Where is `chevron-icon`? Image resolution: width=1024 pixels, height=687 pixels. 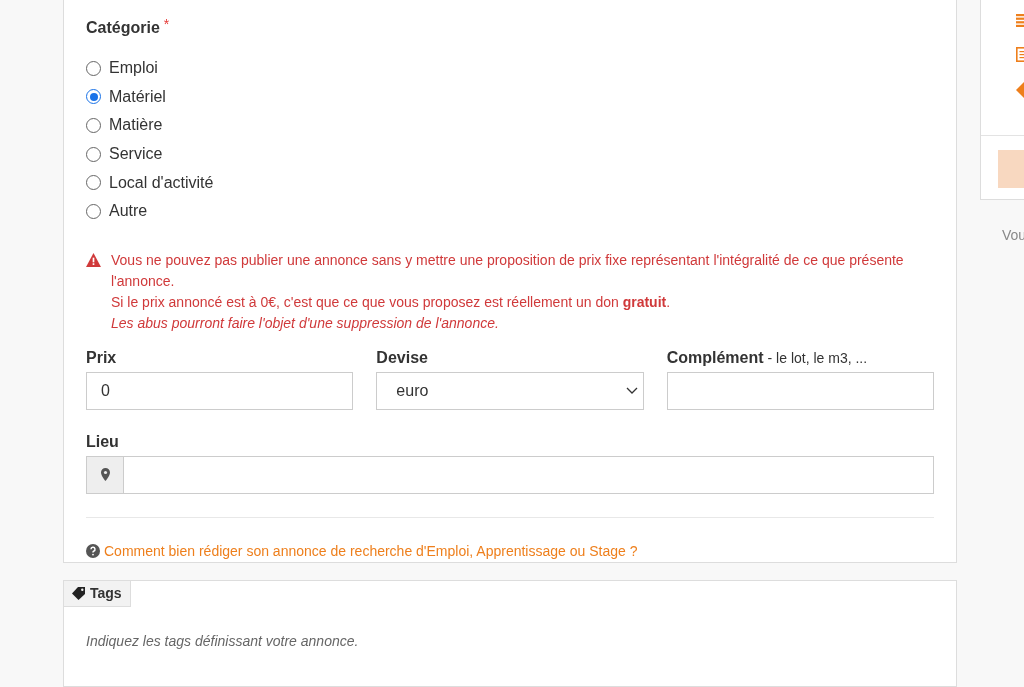
chevron-icon is located at coordinates (631, 390).